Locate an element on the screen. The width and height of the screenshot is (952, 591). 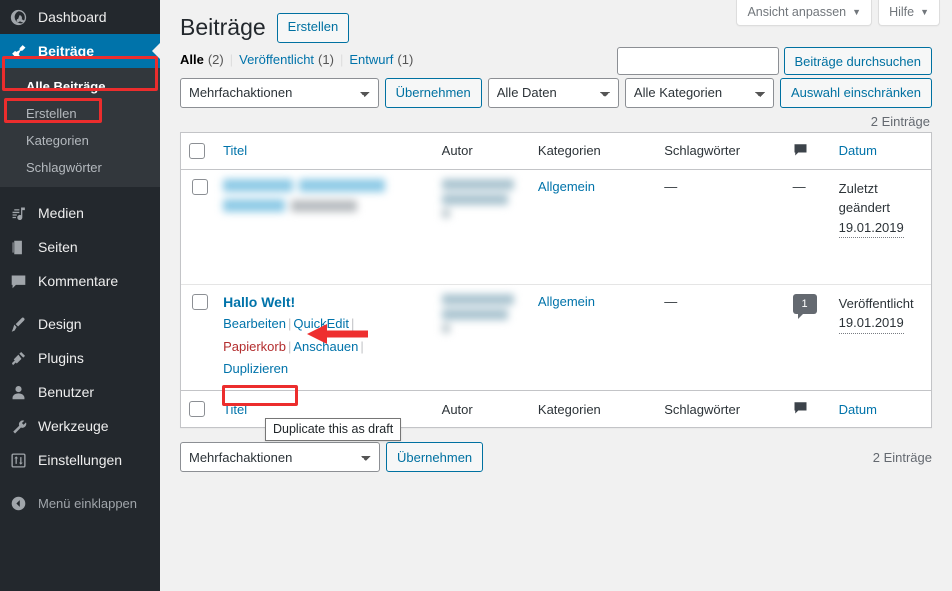
displaying-num-top: 2 Einträge is located at coordinates (900, 121).